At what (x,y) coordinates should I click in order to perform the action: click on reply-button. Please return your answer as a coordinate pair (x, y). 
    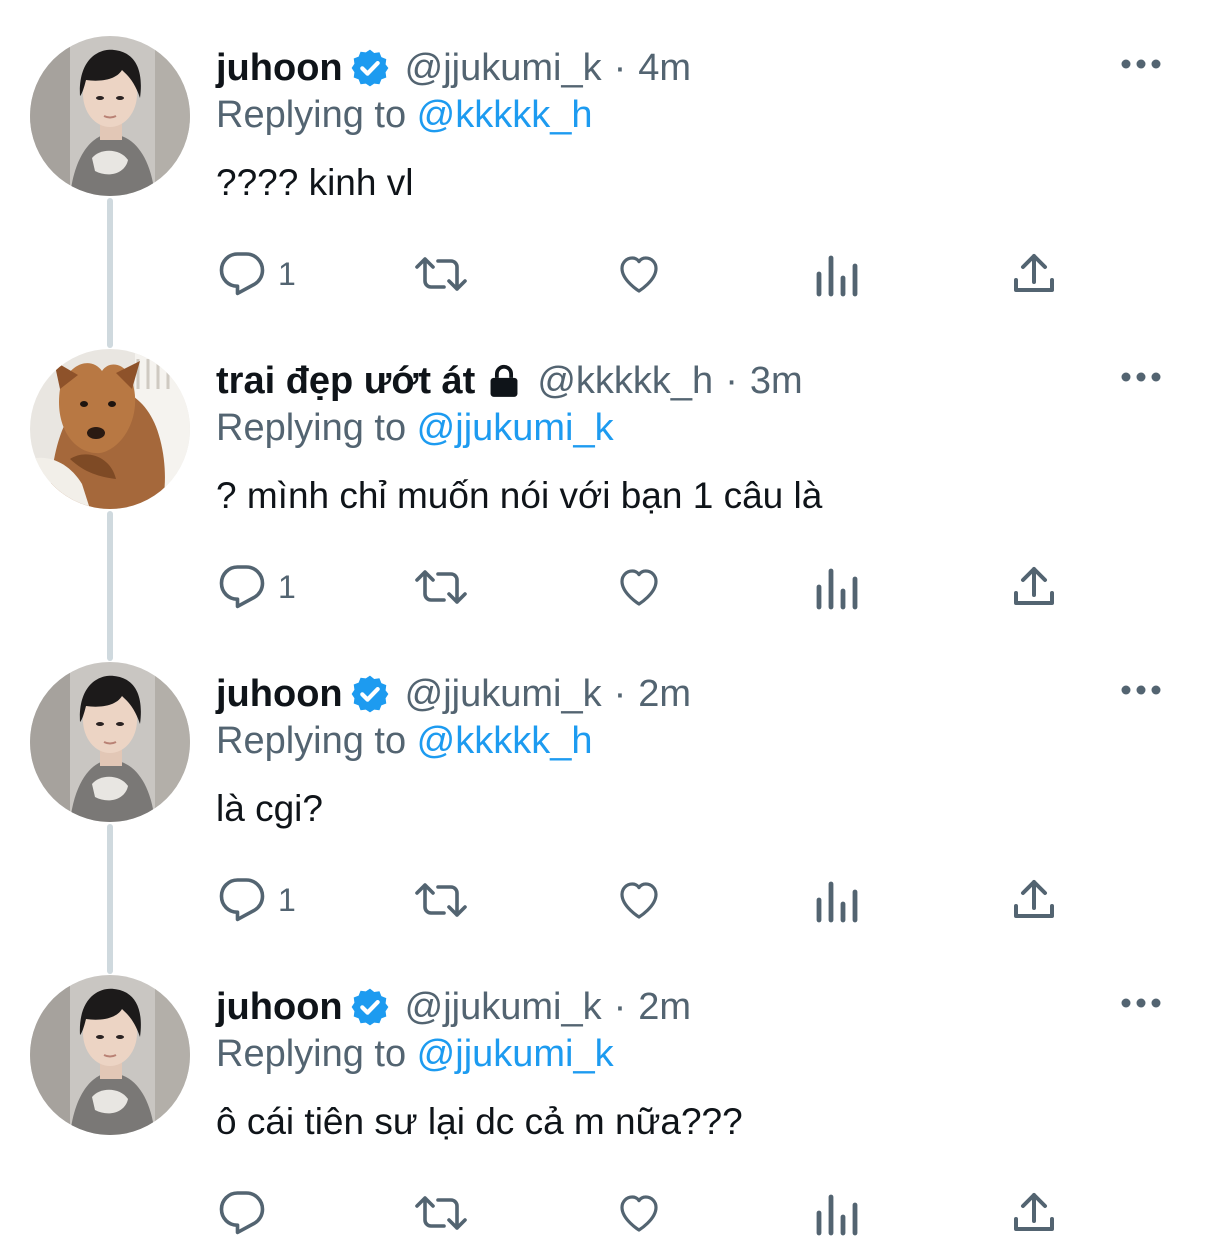
    Looking at the image, I should click on (248, 1213).